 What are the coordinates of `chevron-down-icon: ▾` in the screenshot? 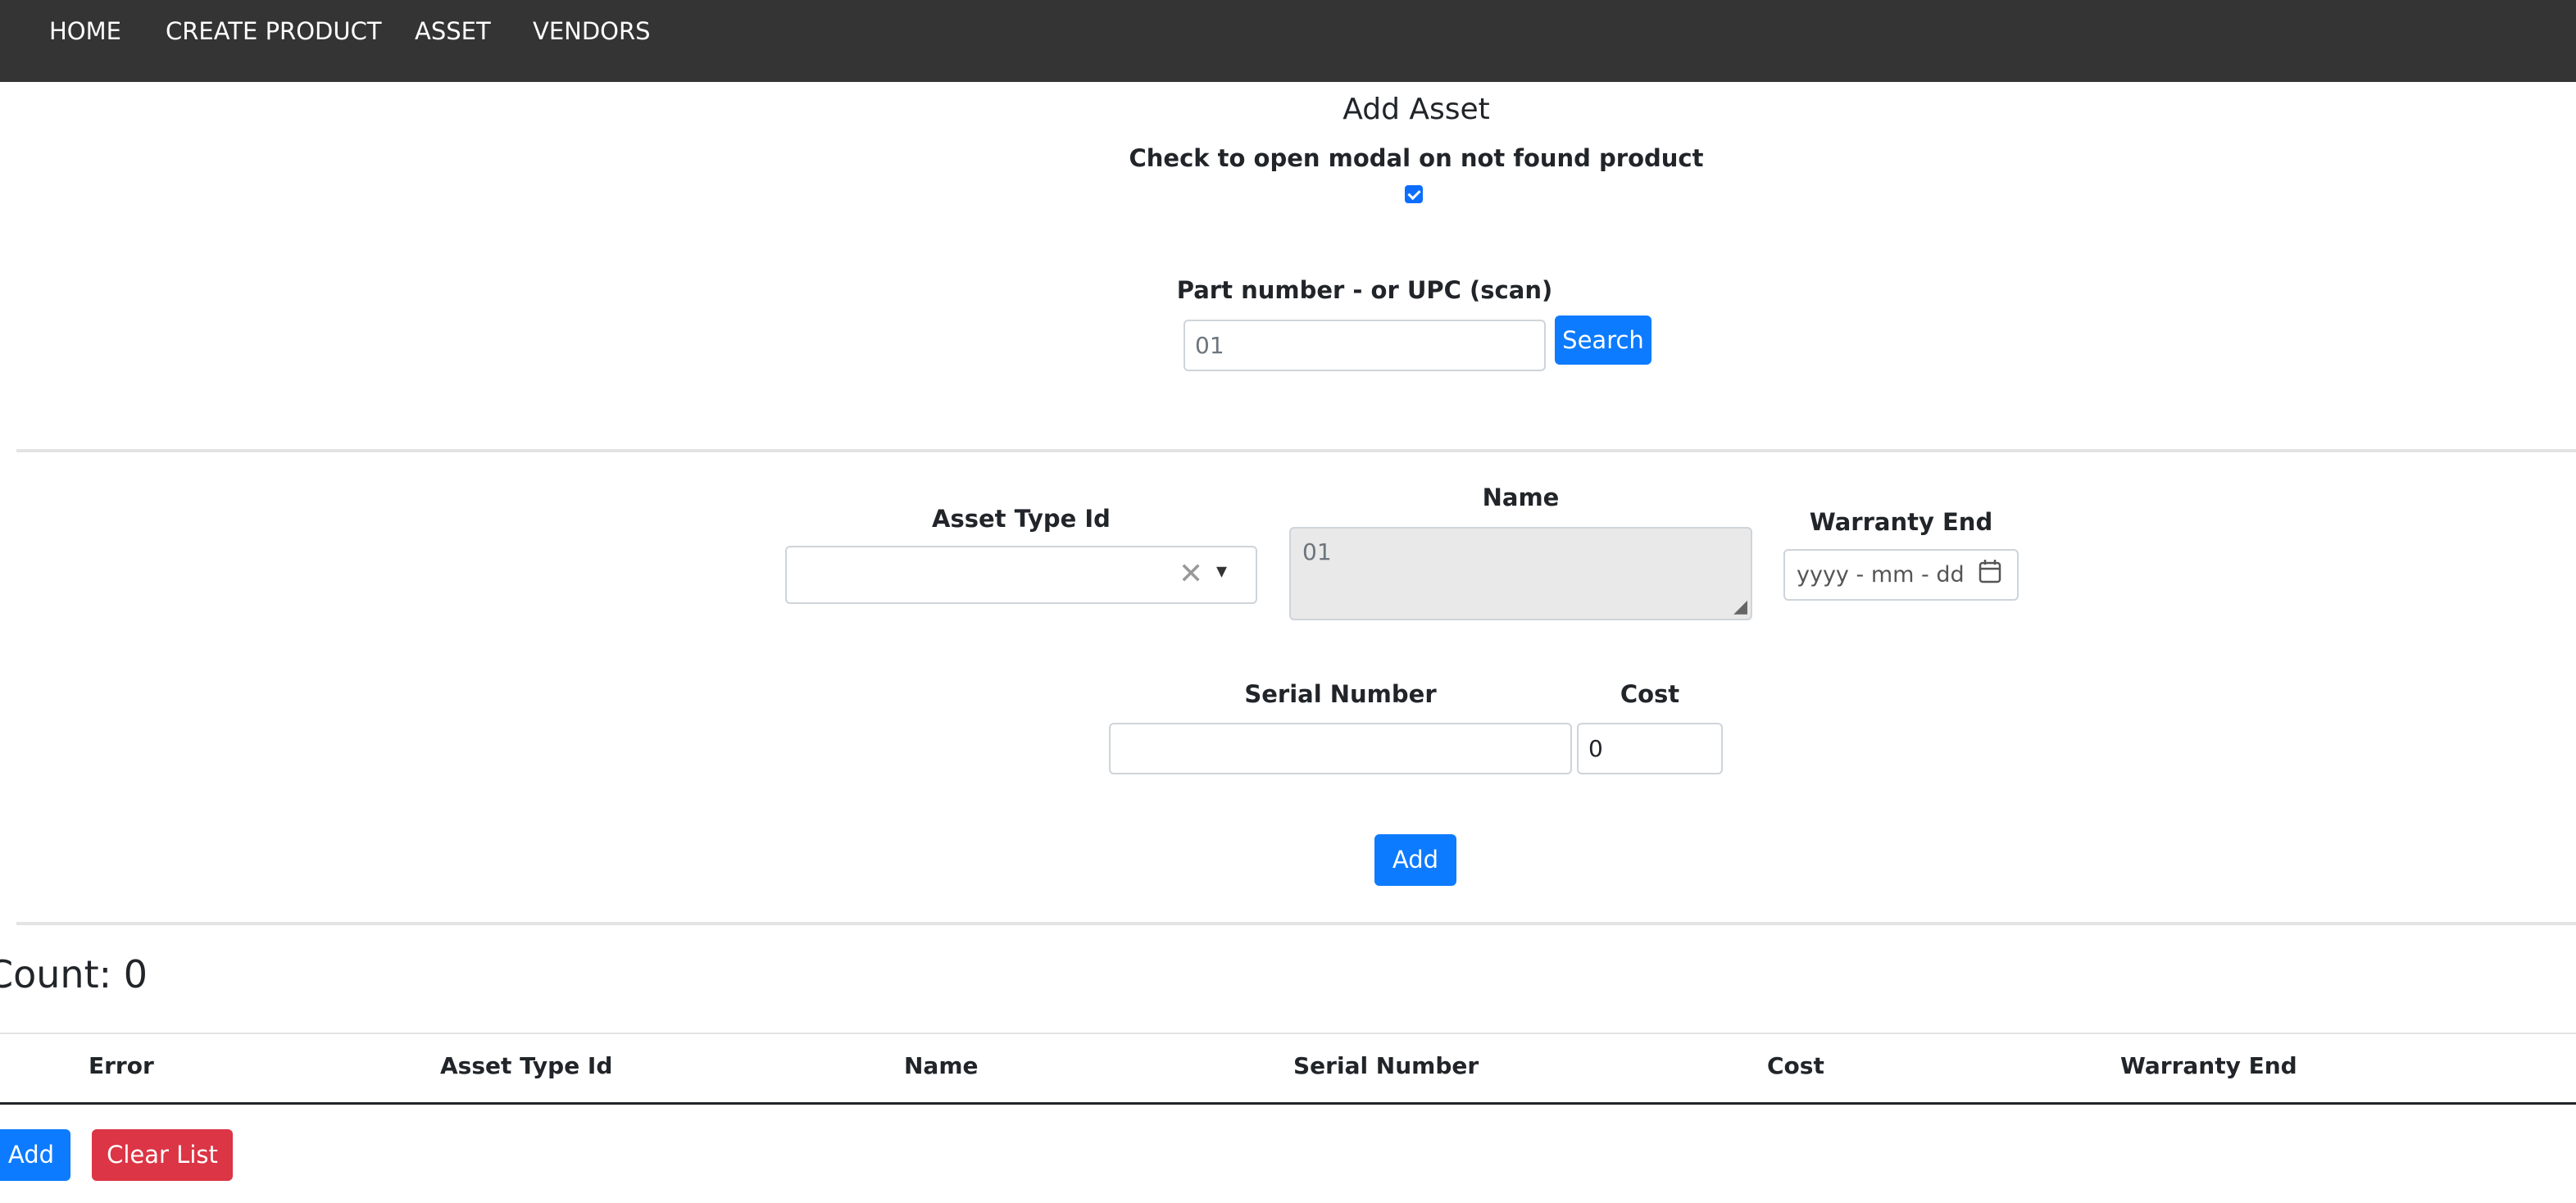 It's located at (1221, 571).